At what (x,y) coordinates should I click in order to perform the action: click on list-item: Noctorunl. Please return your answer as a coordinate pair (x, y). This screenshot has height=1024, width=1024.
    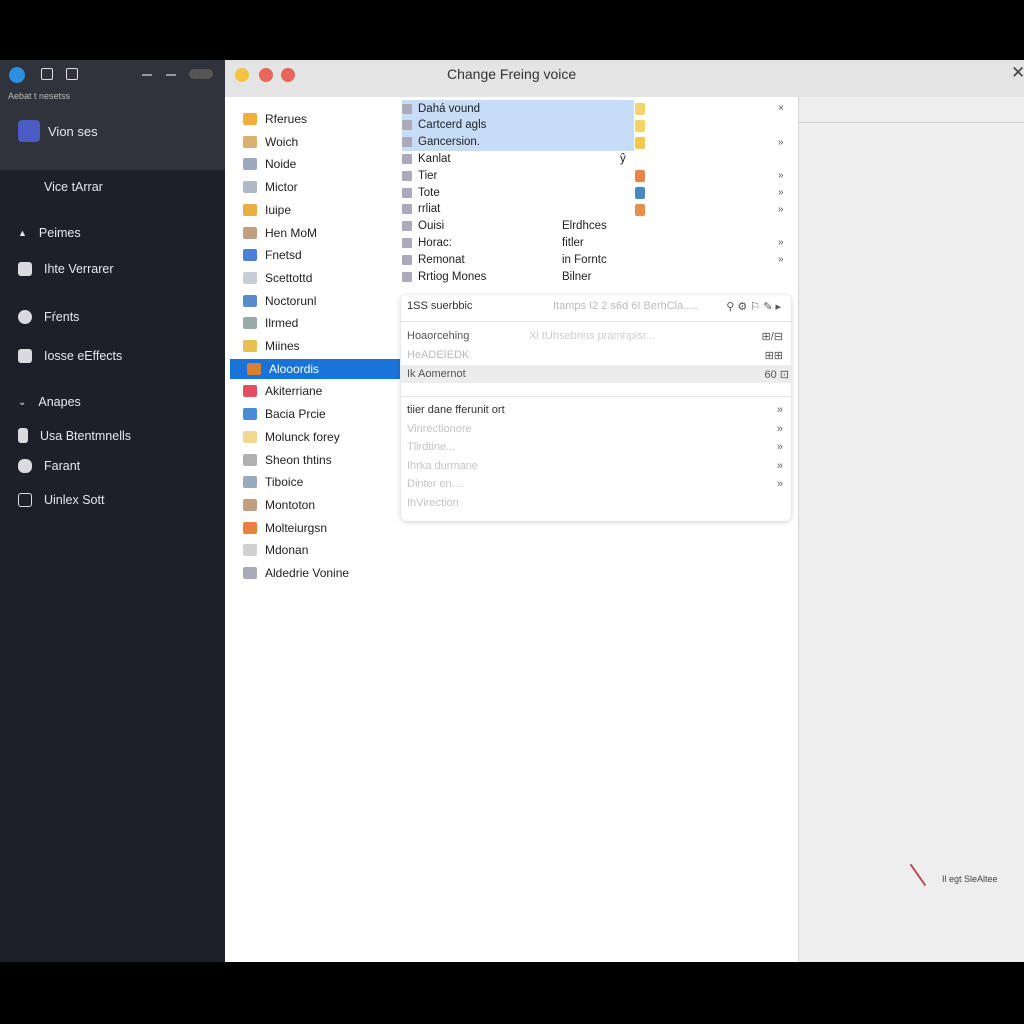
    Looking at the image, I should click on (321, 301).